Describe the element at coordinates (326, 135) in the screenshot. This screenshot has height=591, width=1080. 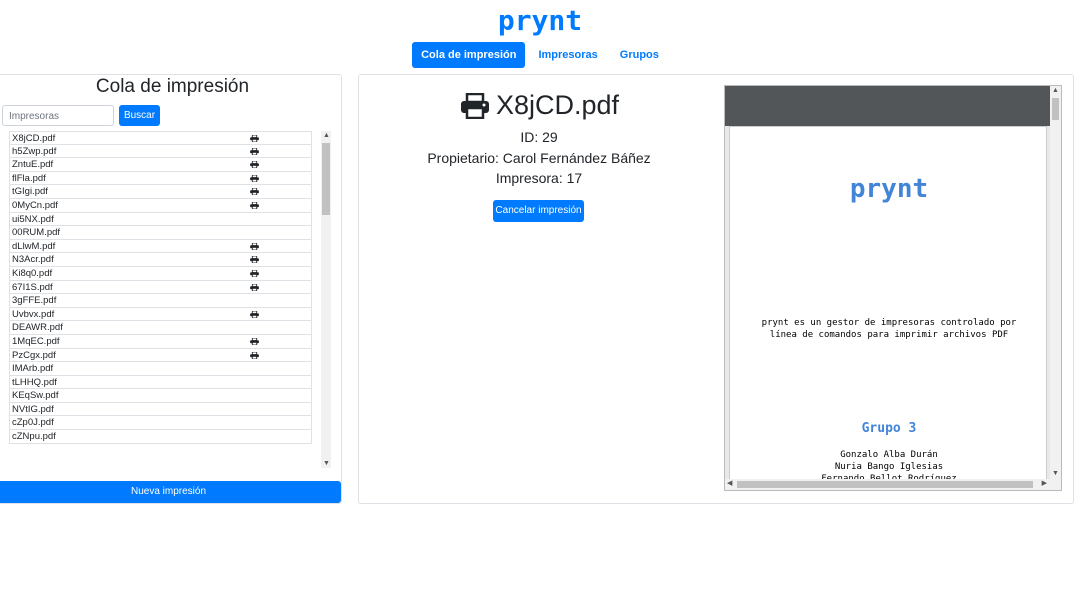
I see `scroll-up-arrow: ▲` at that location.